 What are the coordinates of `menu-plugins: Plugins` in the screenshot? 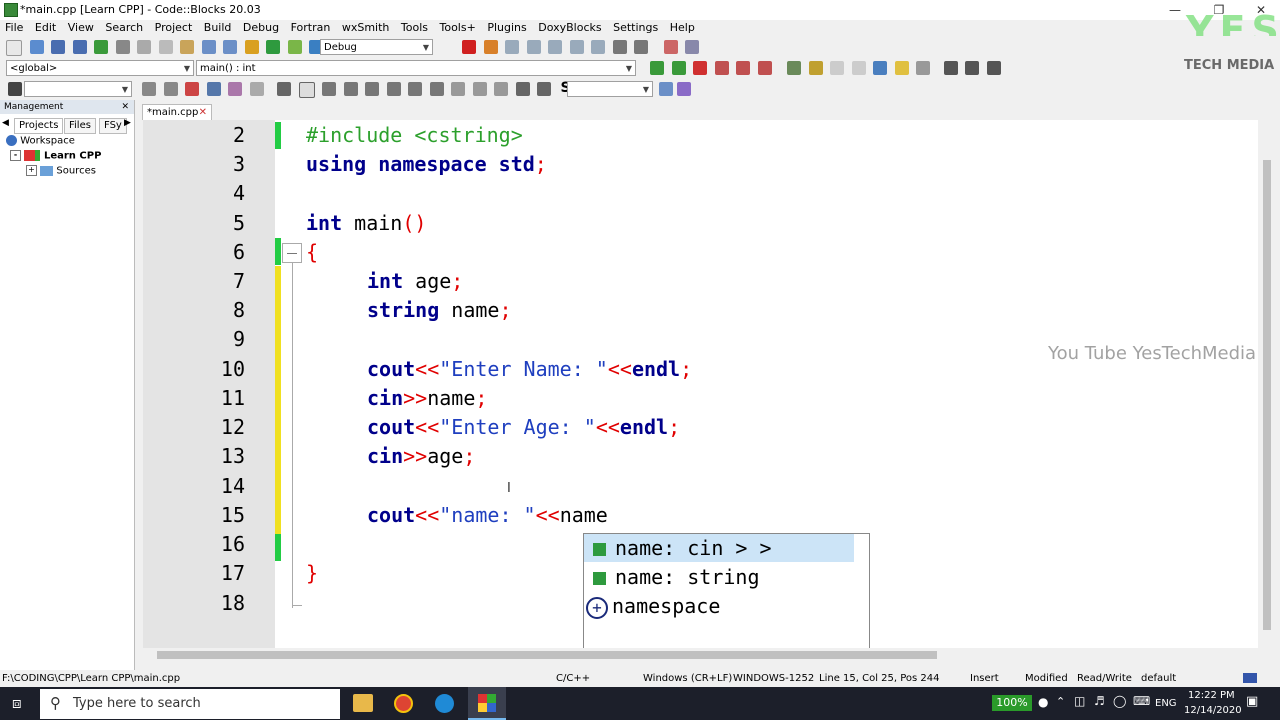 It's located at (506, 28).